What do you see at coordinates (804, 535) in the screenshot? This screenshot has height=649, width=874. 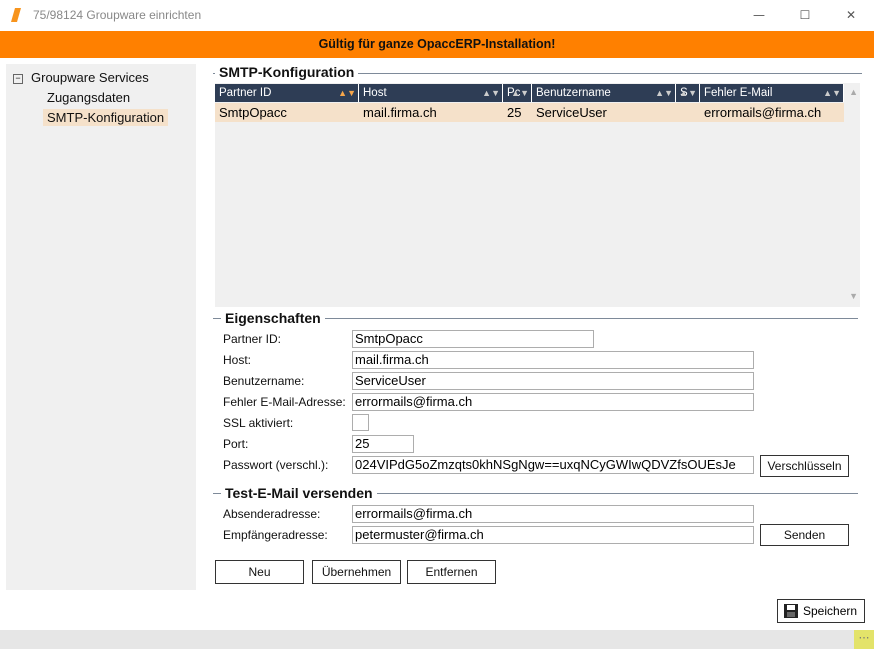 I see `send-button: Senden` at bounding box center [804, 535].